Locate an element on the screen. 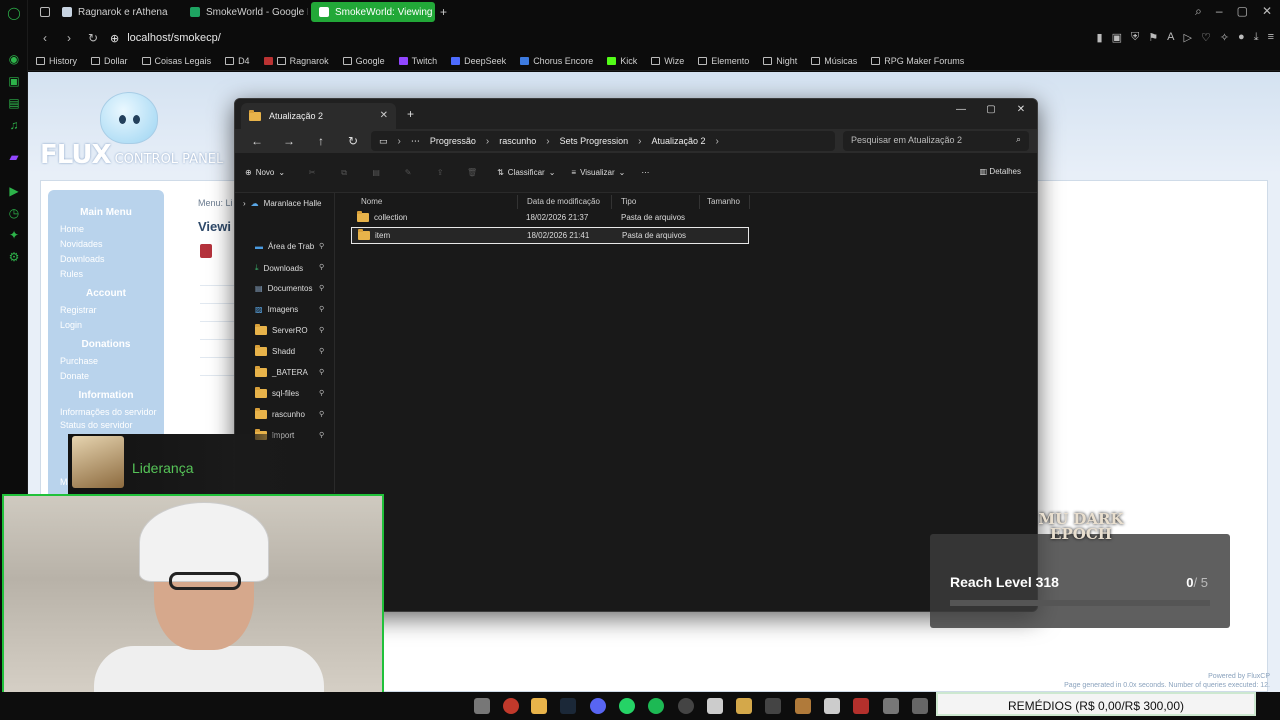 The image size is (1280, 720). details-button: ▥ Detalhes is located at coordinates (1000, 171).